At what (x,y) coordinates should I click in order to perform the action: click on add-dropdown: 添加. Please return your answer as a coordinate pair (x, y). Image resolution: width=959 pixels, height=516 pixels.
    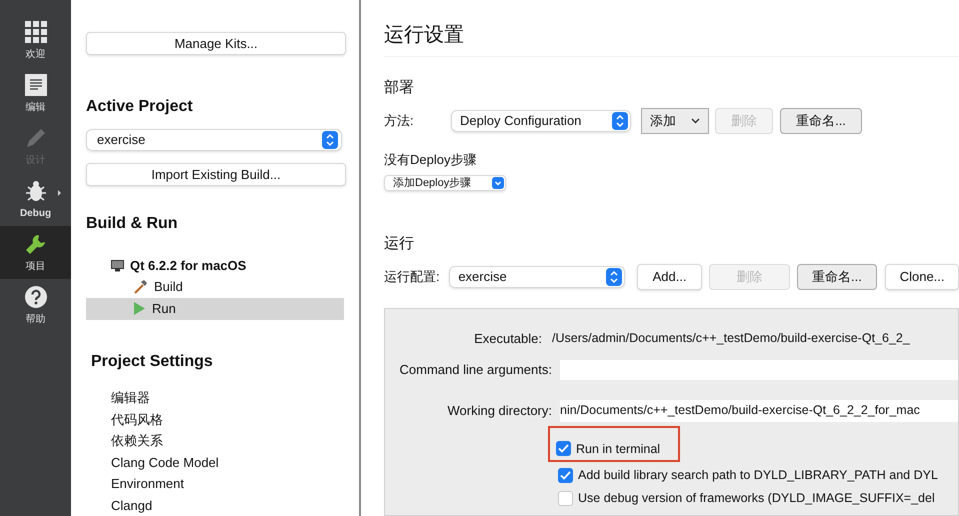
    Looking at the image, I should click on (675, 121).